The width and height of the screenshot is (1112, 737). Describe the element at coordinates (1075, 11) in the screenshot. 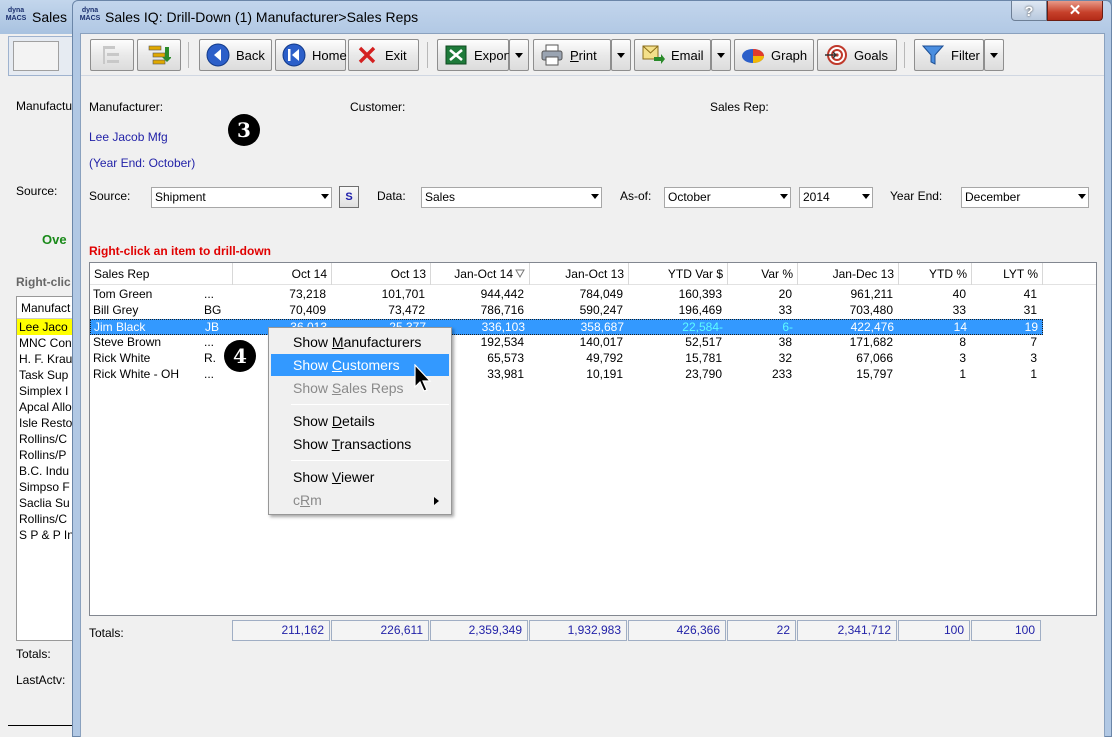

I see `close-button: ✕` at that location.